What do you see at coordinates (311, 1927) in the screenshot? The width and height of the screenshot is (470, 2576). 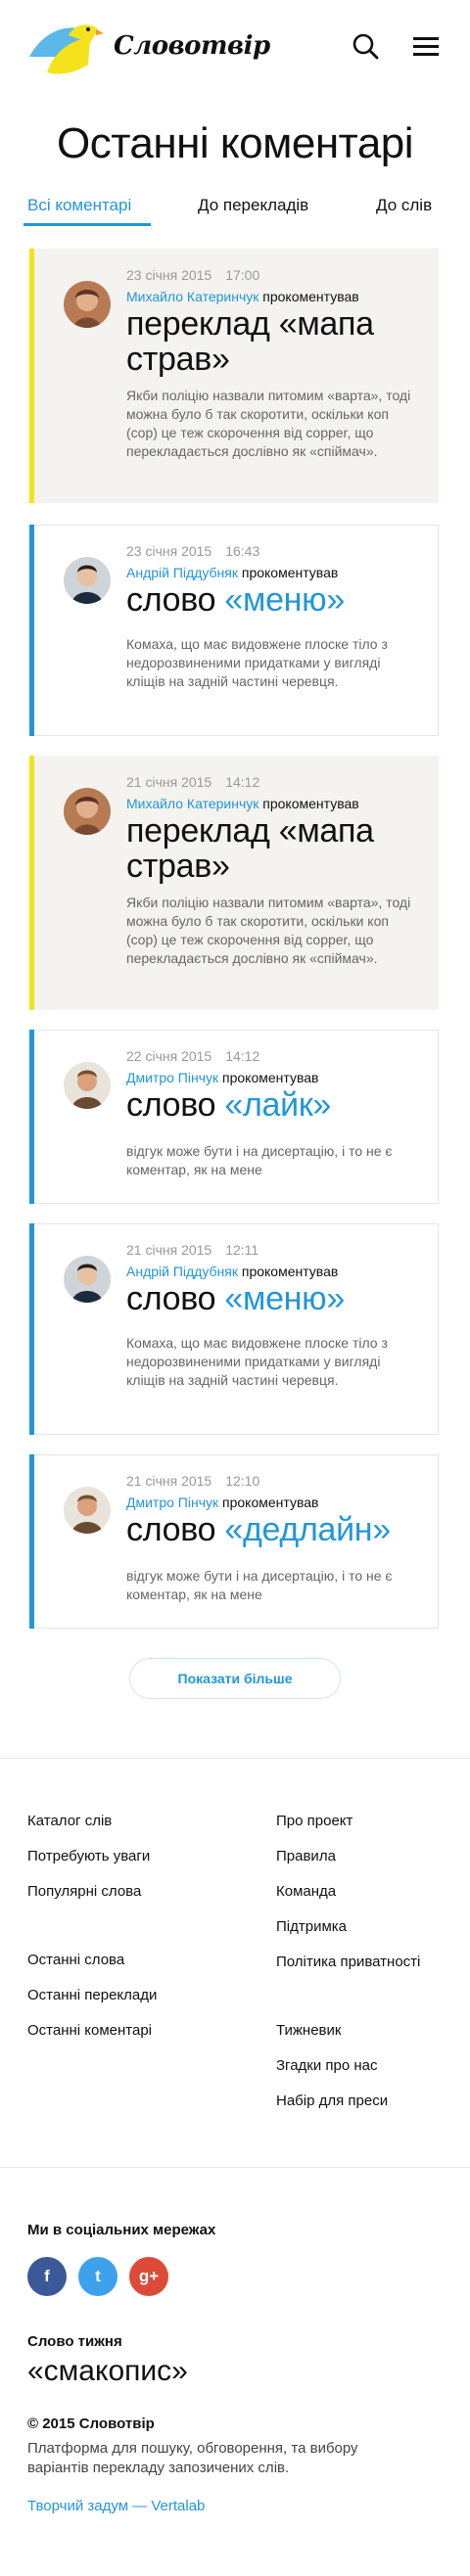 I see `footer-link-support: Підтримка` at bounding box center [311, 1927].